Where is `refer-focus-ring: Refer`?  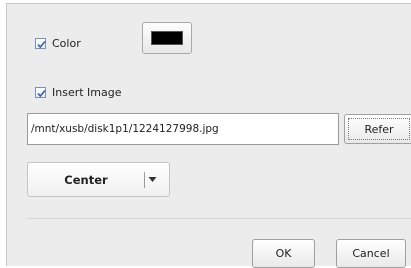 refer-focus-ring: Refer is located at coordinates (379, 129).